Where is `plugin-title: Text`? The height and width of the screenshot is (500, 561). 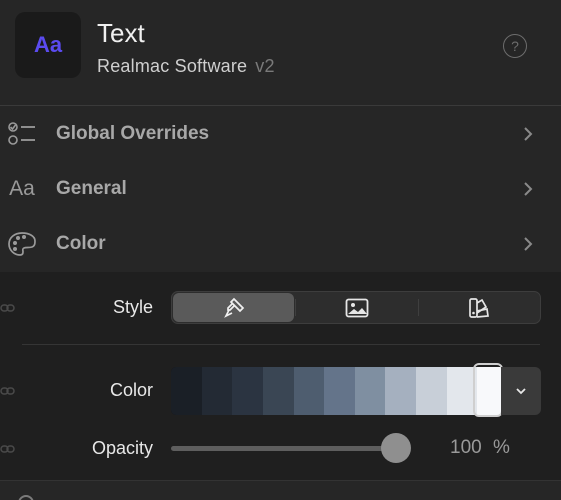
plugin-title: Text is located at coordinates (121, 33).